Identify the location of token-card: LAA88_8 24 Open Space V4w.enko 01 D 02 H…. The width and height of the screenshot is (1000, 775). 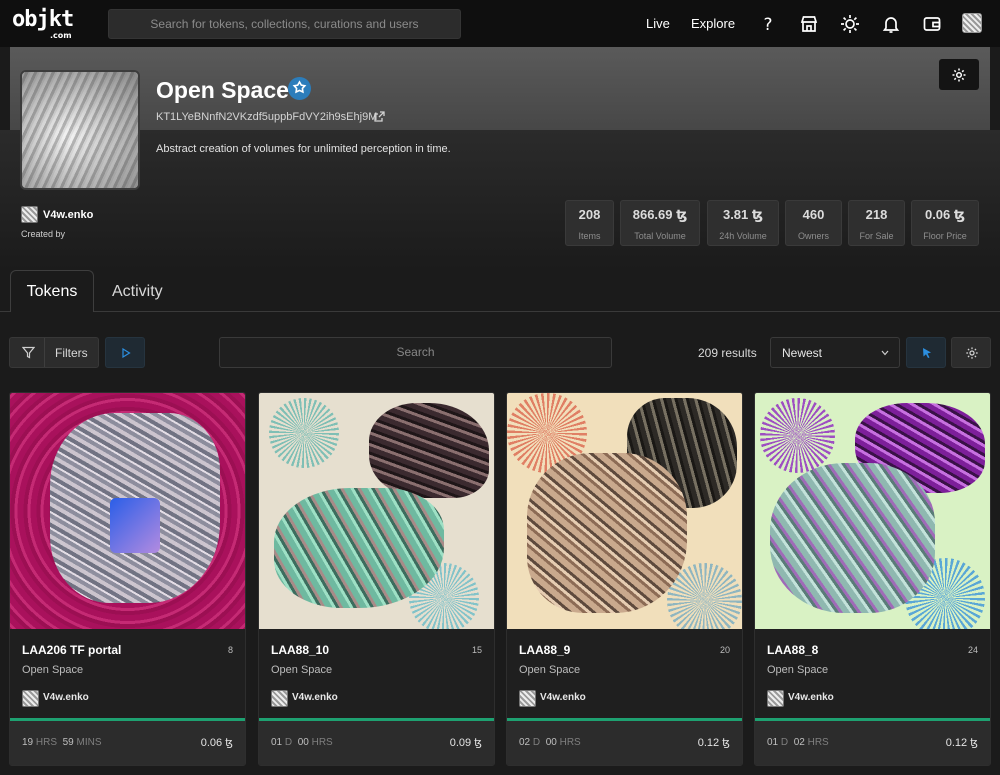
(872, 579).